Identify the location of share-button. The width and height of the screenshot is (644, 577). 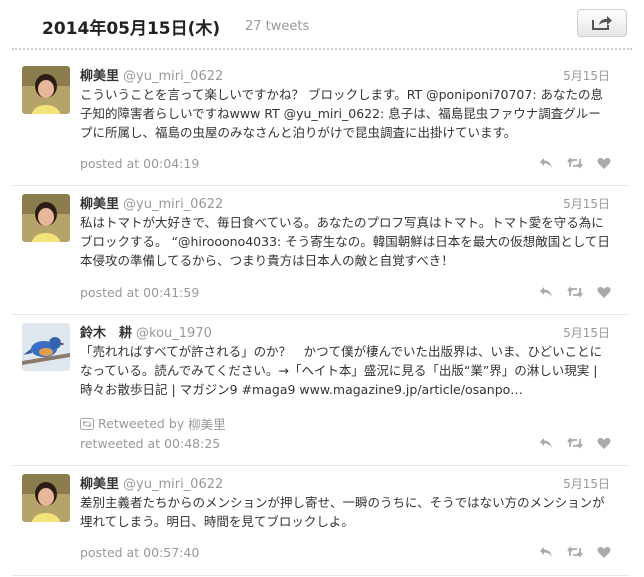
(602, 23).